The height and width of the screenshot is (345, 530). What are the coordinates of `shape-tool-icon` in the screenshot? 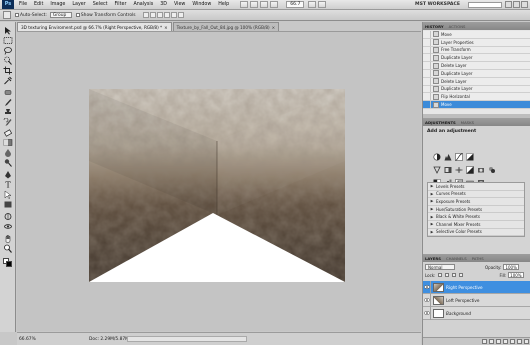 It's located at (8, 204).